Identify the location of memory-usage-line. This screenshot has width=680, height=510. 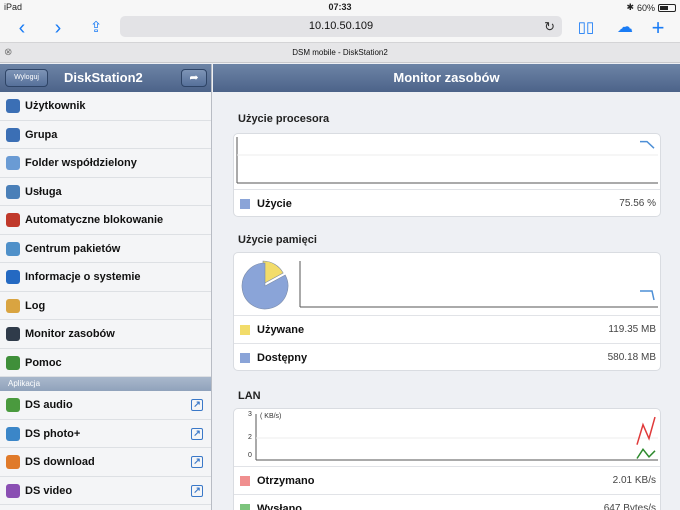
(647, 295).